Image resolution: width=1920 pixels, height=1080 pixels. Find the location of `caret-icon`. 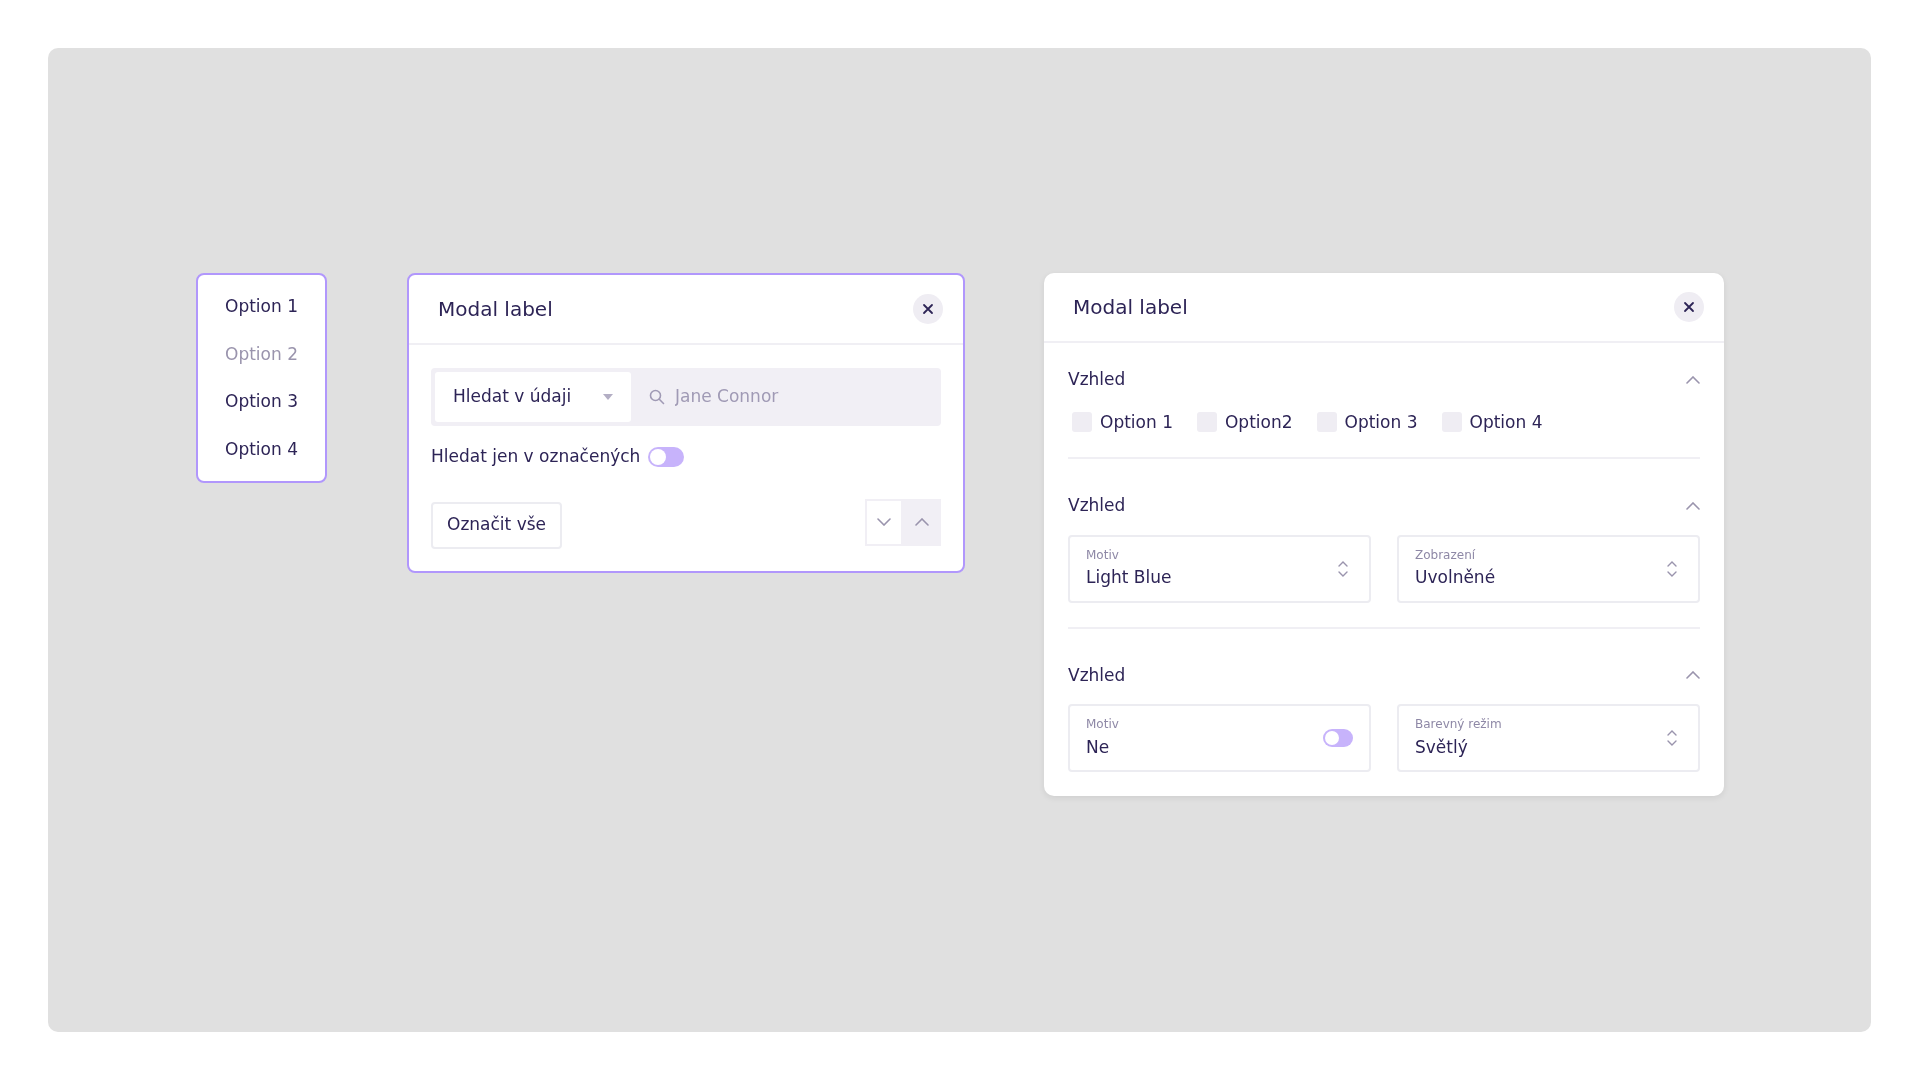

caret-icon is located at coordinates (608, 397).